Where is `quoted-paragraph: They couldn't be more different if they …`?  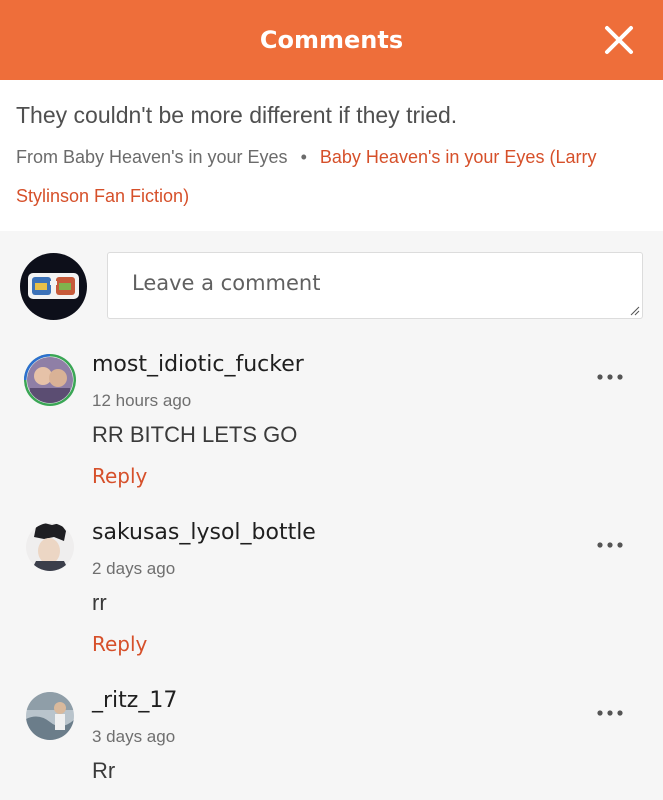
quoted-paragraph: They couldn't be more different if they … is located at coordinates (237, 115).